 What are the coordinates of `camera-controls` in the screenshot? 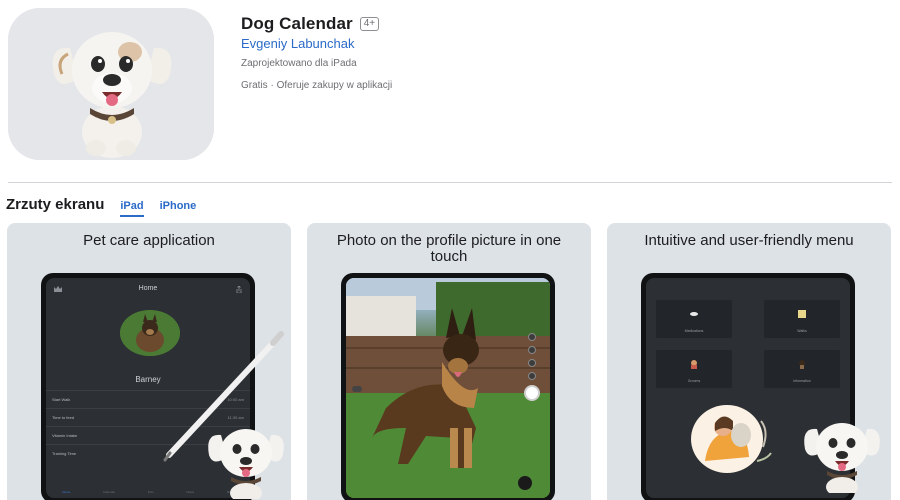 It's located at (532, 367).